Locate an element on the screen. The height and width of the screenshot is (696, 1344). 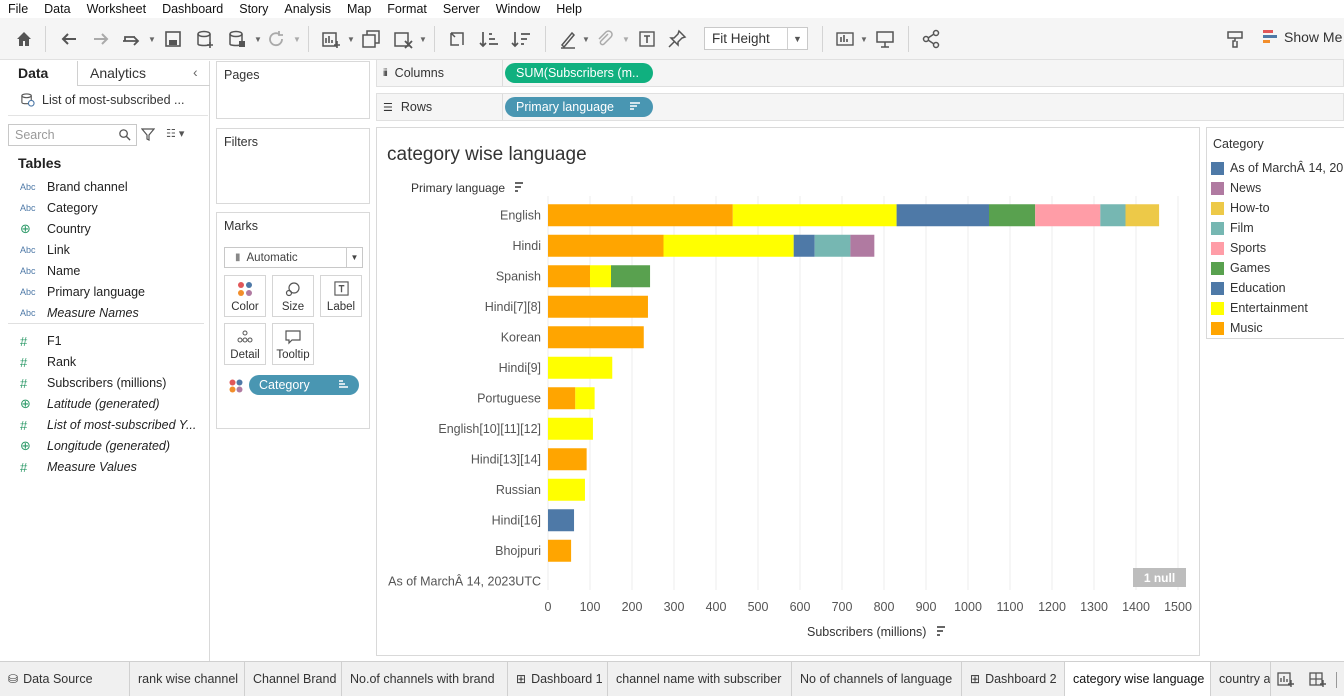
null-indicator: 1 null is located at coordinates (1159, 577).